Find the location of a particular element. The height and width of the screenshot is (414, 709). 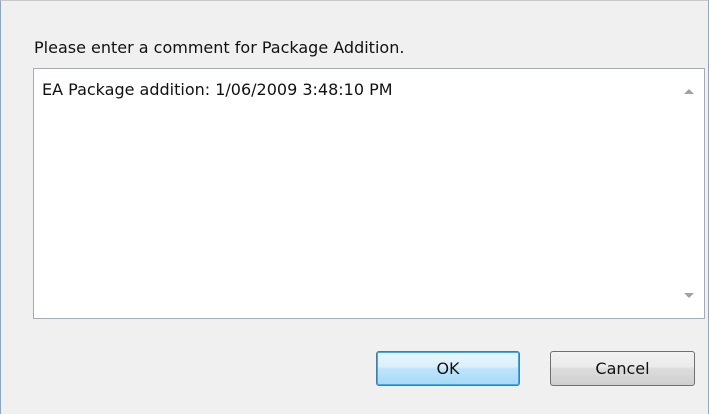

scroll-down-arrow-icon is located at coordinates (689, 295).